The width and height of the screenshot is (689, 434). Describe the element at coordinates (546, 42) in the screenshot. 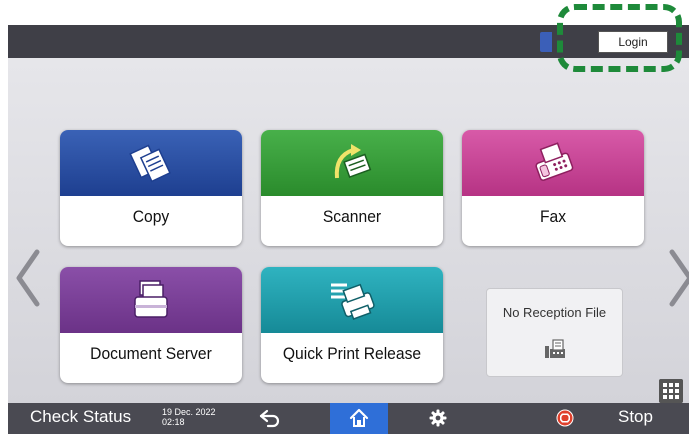

I see `user-tab-edge` at that location.